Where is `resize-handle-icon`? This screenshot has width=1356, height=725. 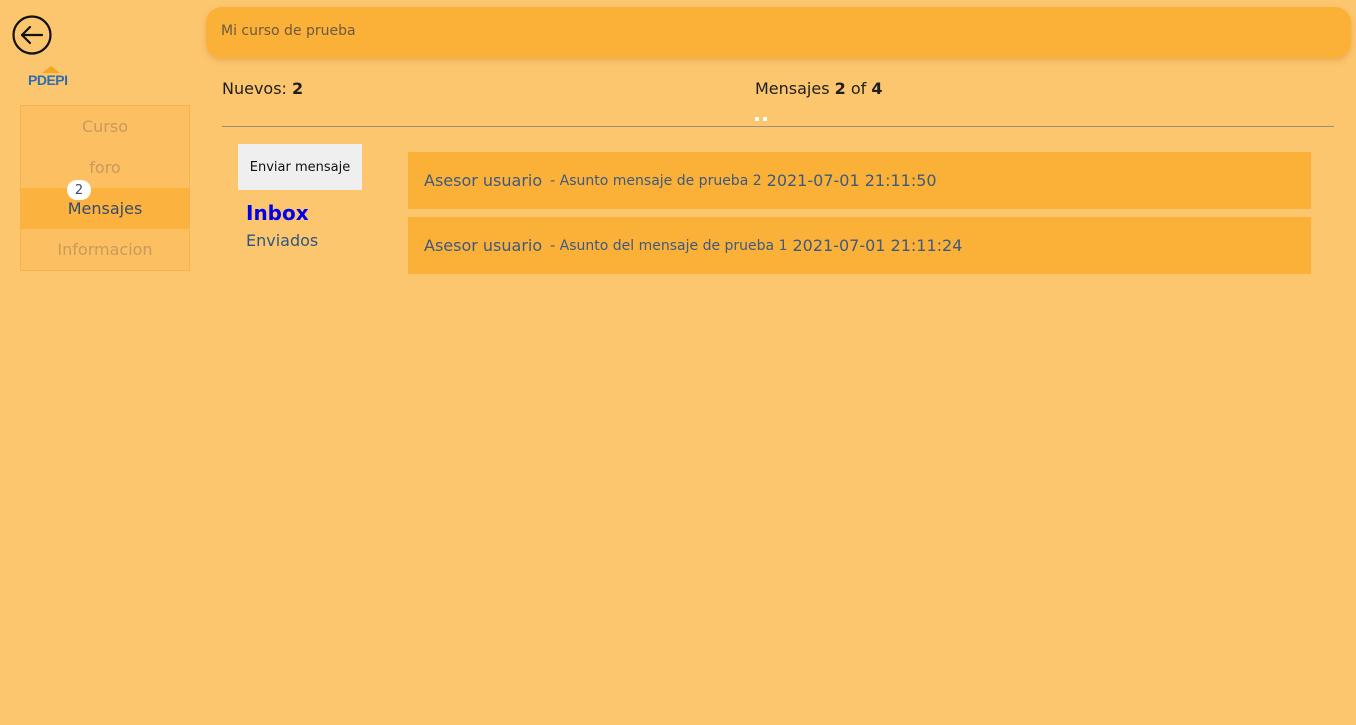
resize-handle-icon is located at coordinates (762, 119).